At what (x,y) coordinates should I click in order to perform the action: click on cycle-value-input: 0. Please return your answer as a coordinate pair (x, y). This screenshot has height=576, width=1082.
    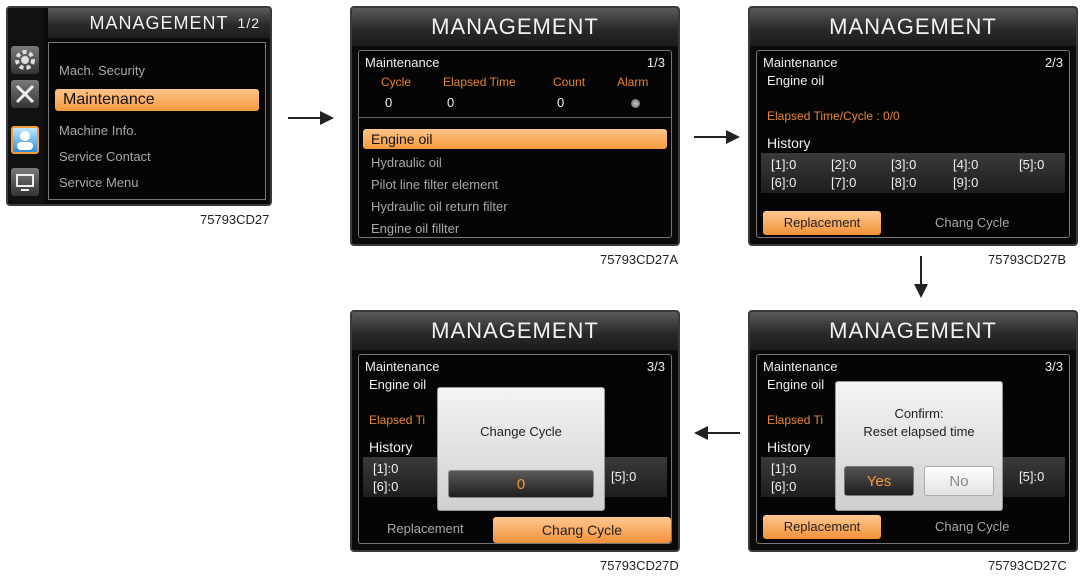
    Looking at the image, I should click on (521, 484).